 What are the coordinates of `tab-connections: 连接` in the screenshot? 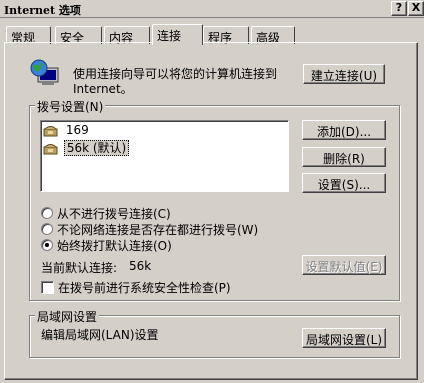 It's located at (177, 34).